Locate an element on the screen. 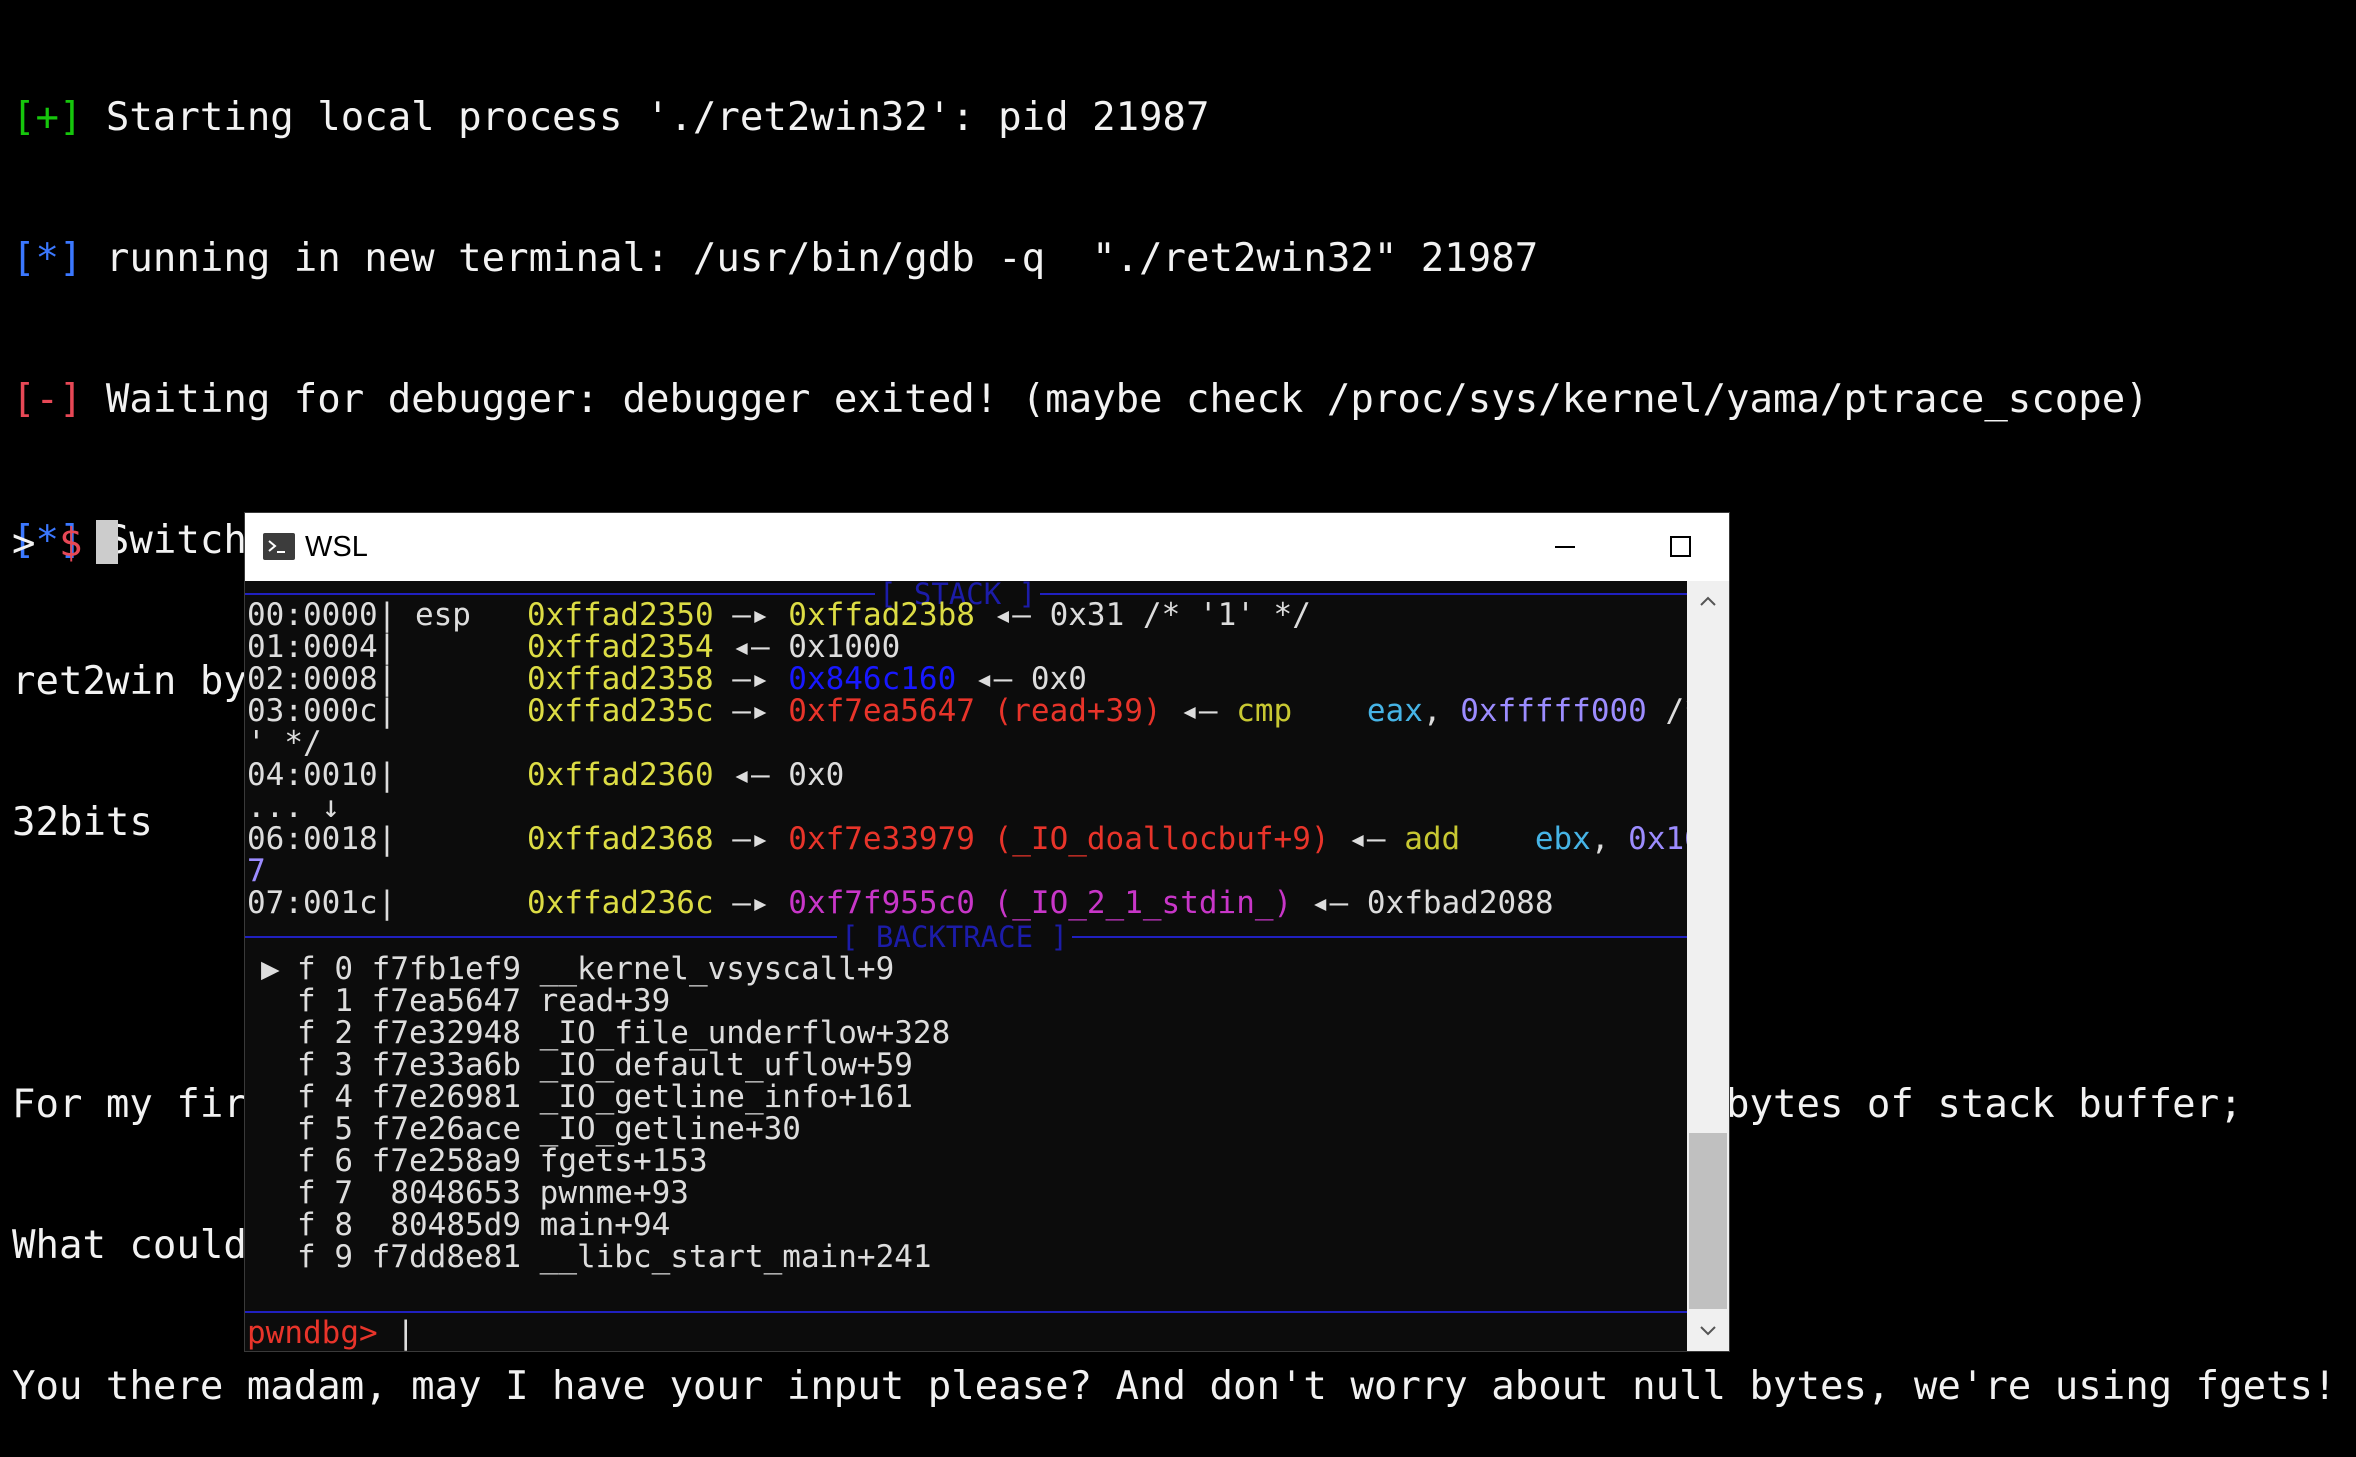  frame-index: f 3 is located at coordinates (325, 1065).